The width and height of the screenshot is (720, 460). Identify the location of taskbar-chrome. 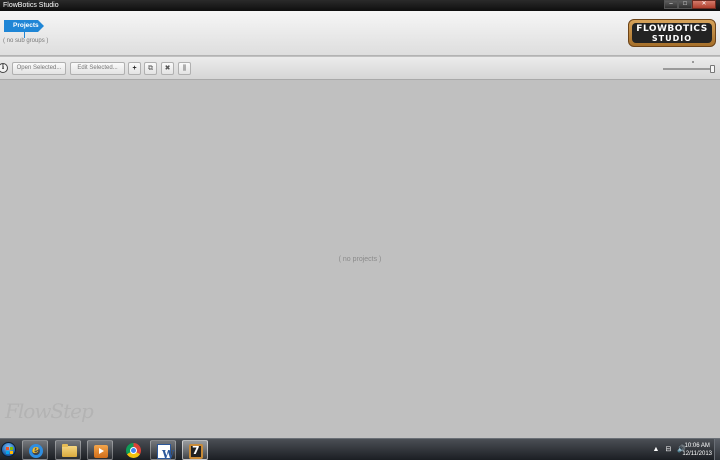
(133, 450).